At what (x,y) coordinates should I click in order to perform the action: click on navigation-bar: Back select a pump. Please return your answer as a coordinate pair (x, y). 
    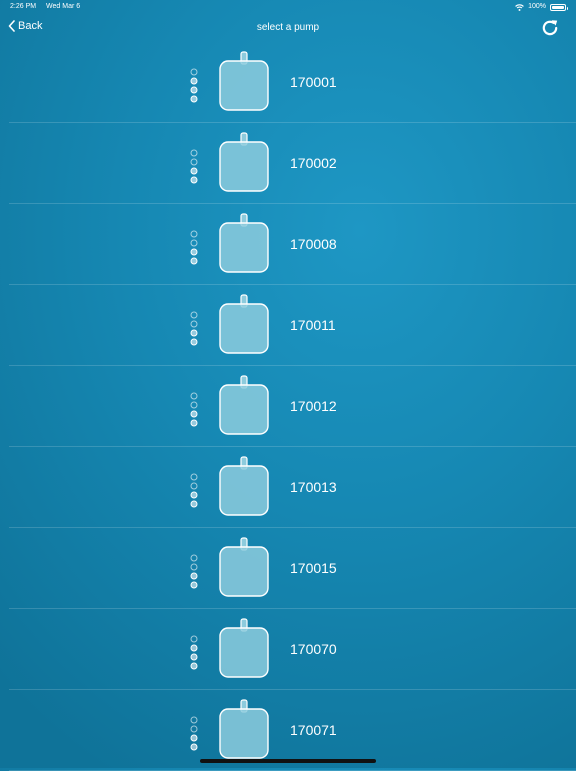
    Looking at the image, I should click on (288, 28).